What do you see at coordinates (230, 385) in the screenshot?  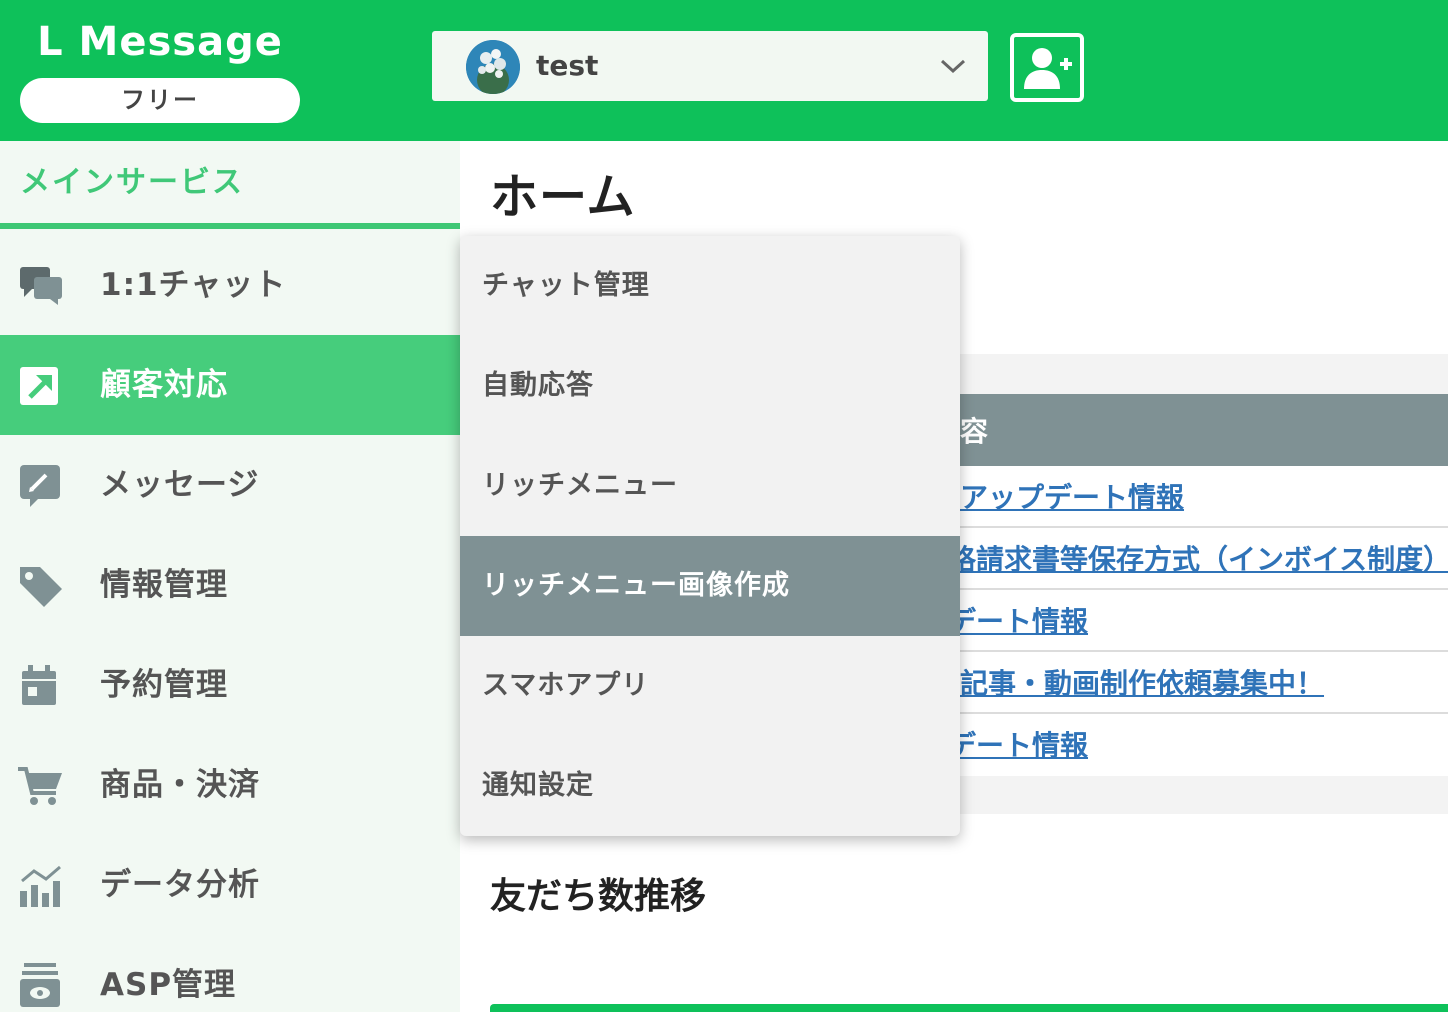 I see `sidebar-item-customer: 顧客対応` at bounding box center [230, 385].